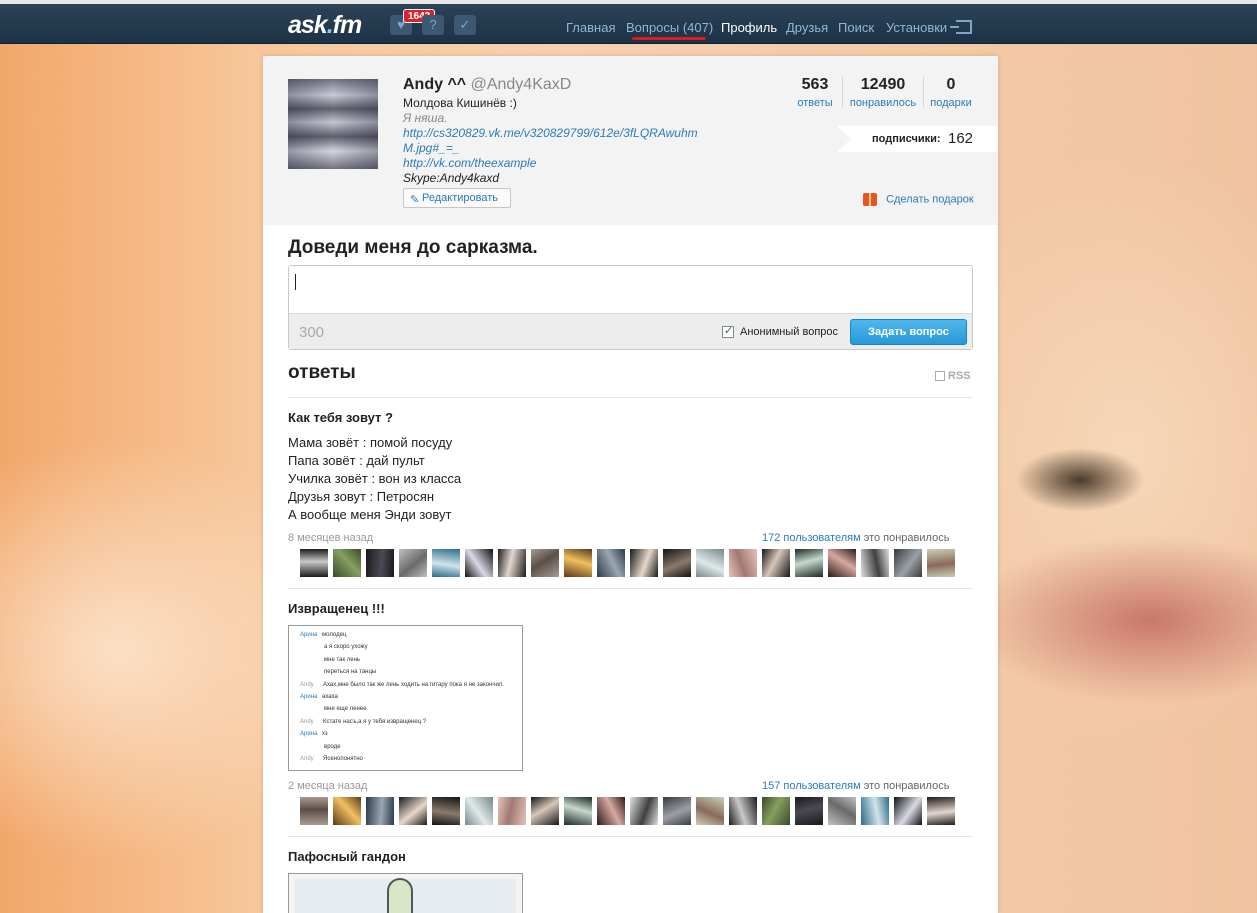 The width and height of the screenshot is (1257, 913). Describe the element at coordinates (451, 178) in the screenshot. I see `profile-skype: Skype:Andy4kaxd` at that location.